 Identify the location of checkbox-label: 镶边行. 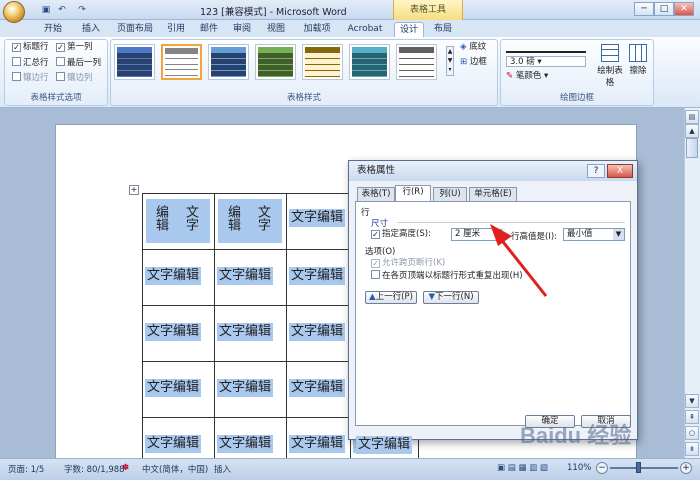
(36, 78).